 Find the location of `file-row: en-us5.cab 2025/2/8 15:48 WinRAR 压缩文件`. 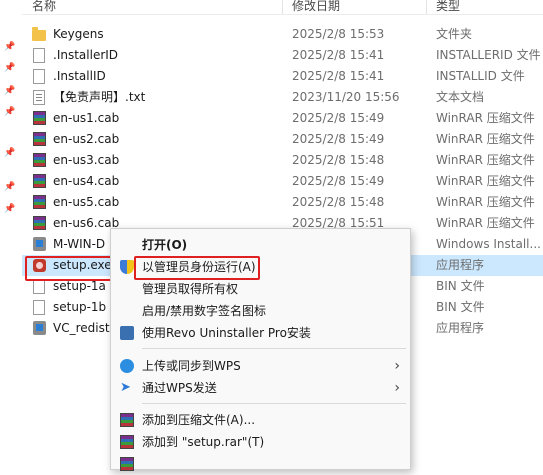

file-row: en-us5.cab 2025/2/8 15:48 WinRAR 压缩文件 is located at coordinates (282, 202).